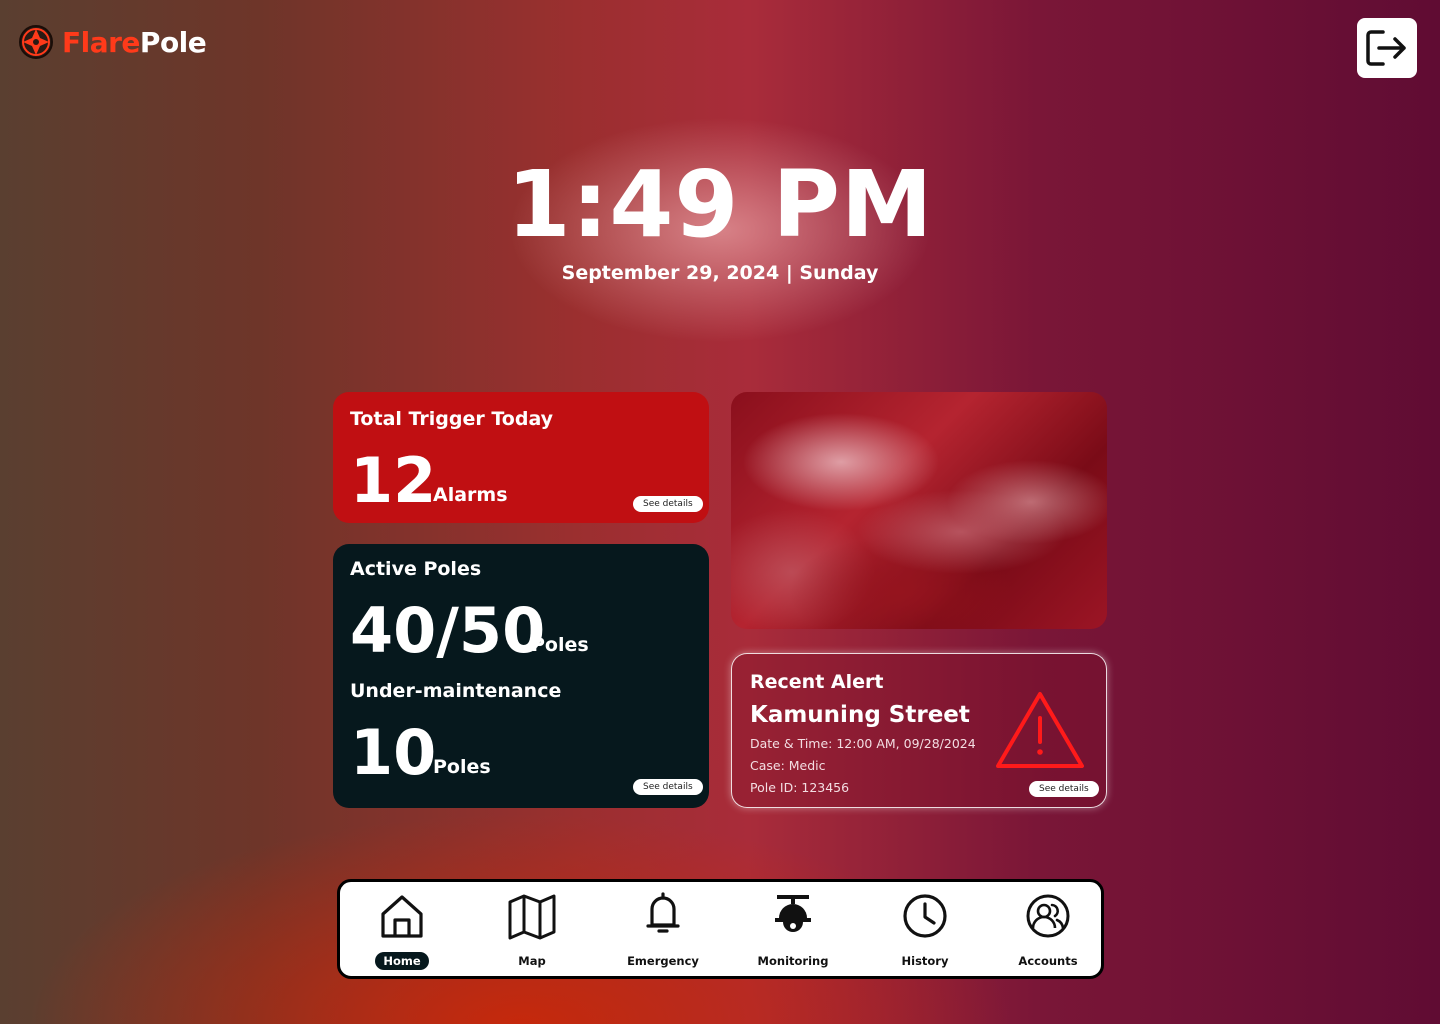 The width and height of the screenshot is (1440, 1024). I want to click on nav-home-label: Home, so click(402, 961).